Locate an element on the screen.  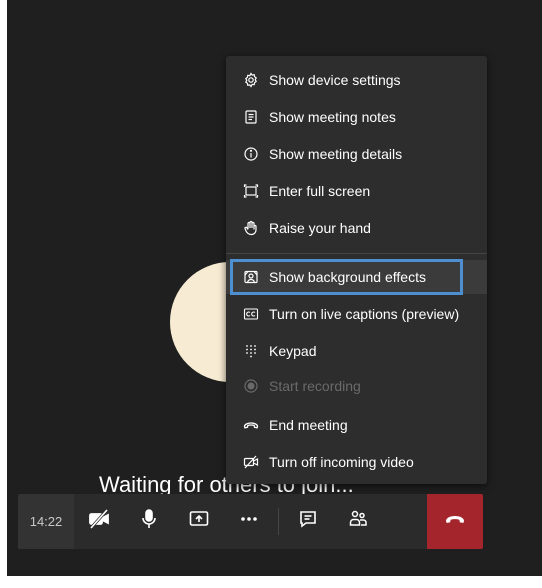
notes-icon is located at coordinates (251, 117).